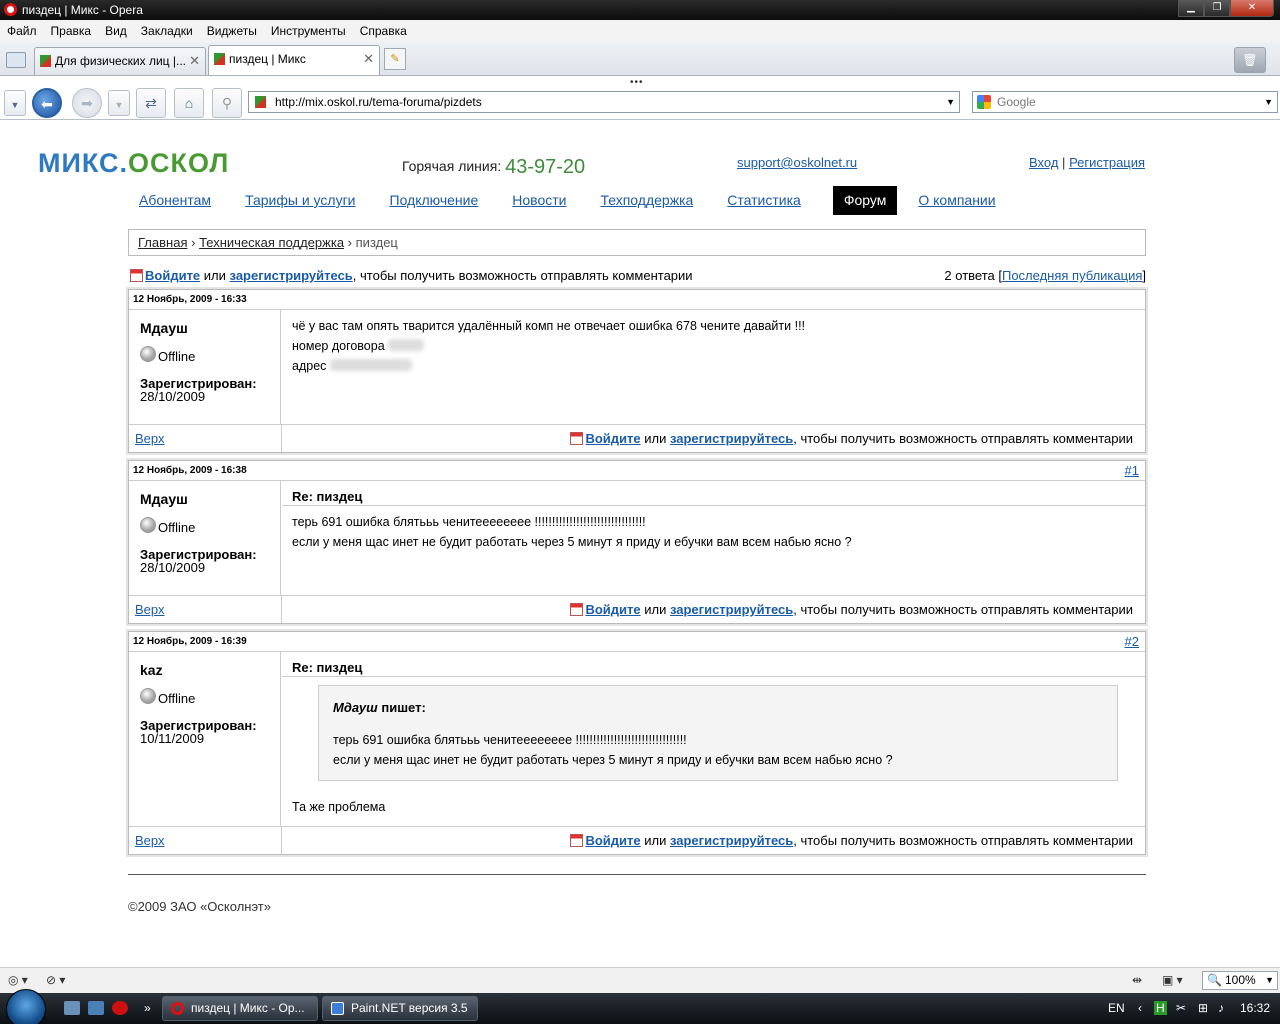 This screenshot has width=1280, height=1024. I want to click on menu-edit: Правка, so click(71, 31).